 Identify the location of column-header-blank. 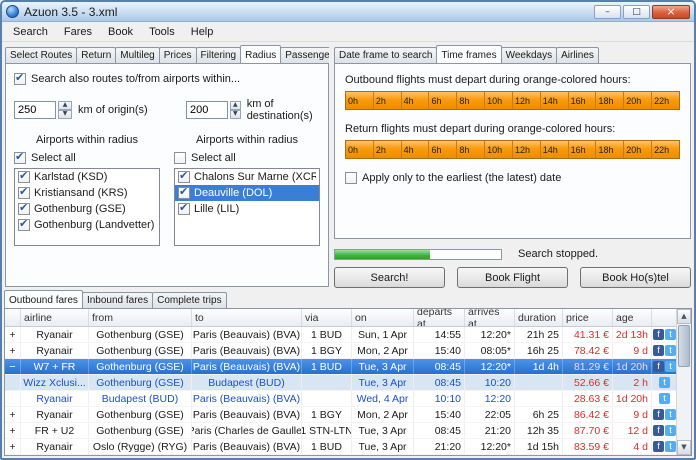
(13, 317).